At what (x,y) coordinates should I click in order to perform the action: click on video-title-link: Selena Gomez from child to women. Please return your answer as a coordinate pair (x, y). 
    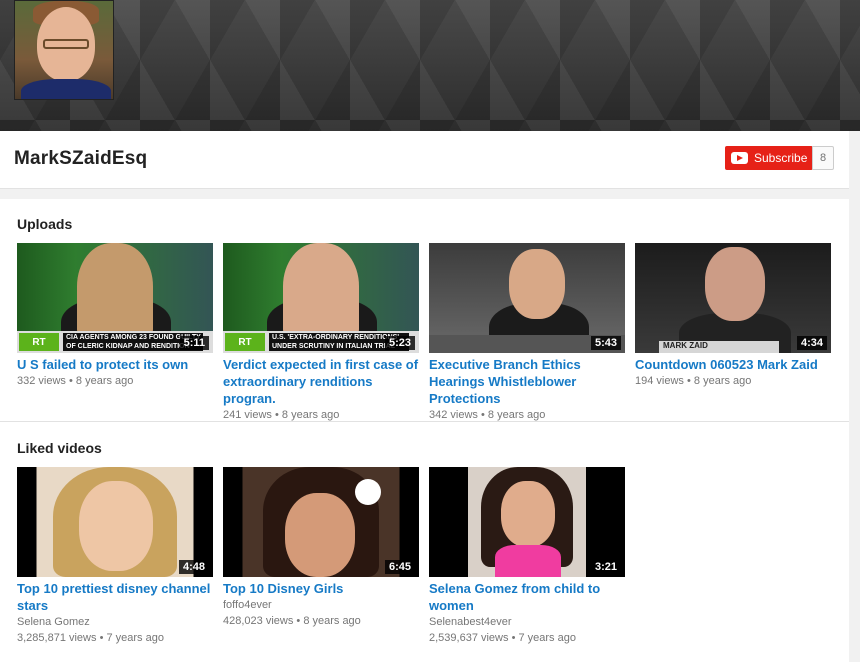
    Looking at the image, I should click on (527, 597).